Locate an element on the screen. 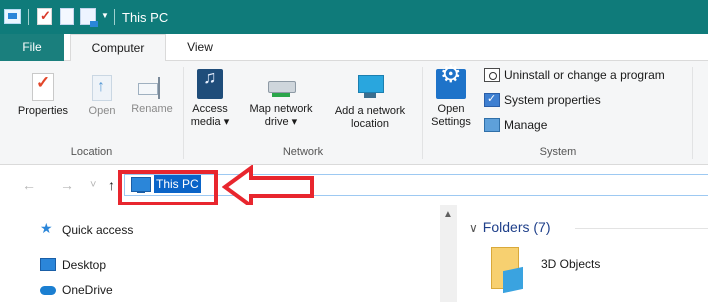 Image resolution: width=708 pixels, height=302 pixels. quick-access-properties-icon is located at coordinates (44, 16).